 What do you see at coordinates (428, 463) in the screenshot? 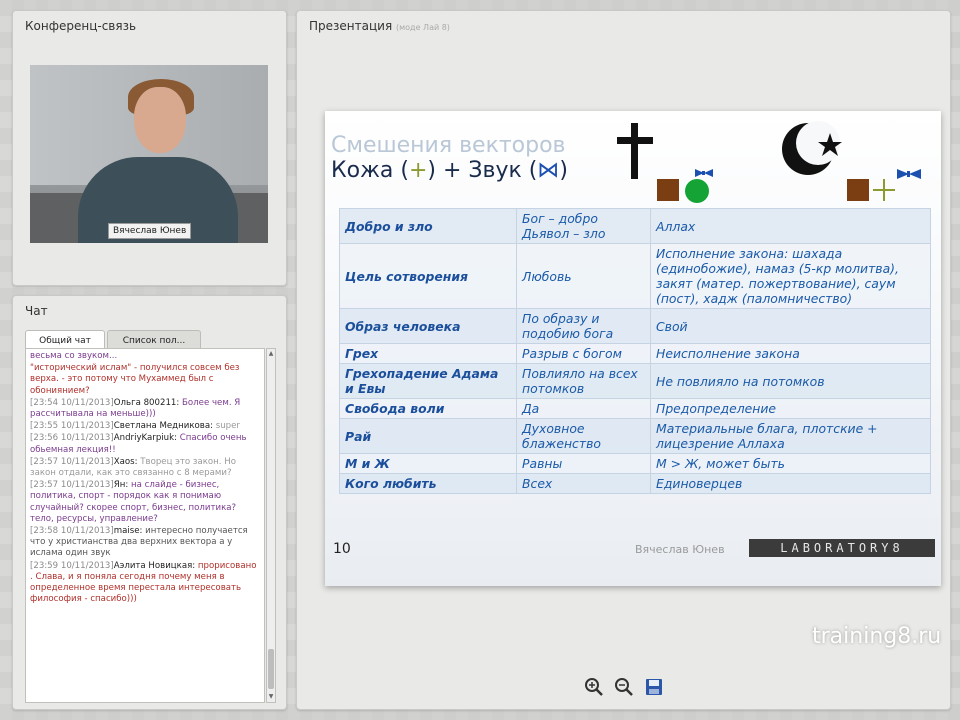
I see `row-key: М и Ж` at bounding box center [428, 463].